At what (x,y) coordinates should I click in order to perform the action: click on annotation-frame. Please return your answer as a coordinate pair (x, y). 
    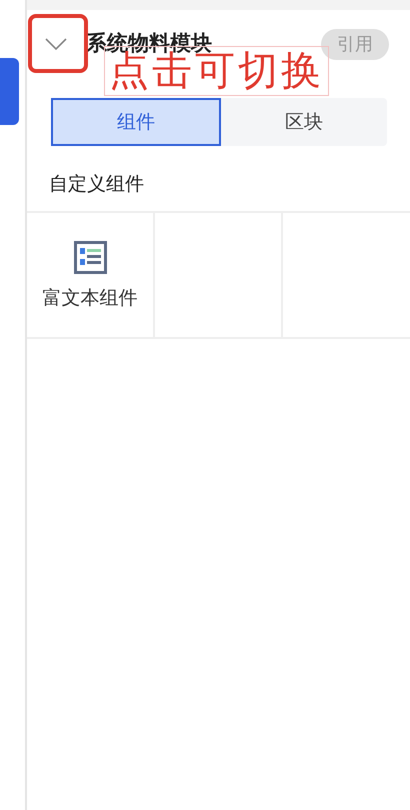
    Looking at the image, I should click on (58, 43).